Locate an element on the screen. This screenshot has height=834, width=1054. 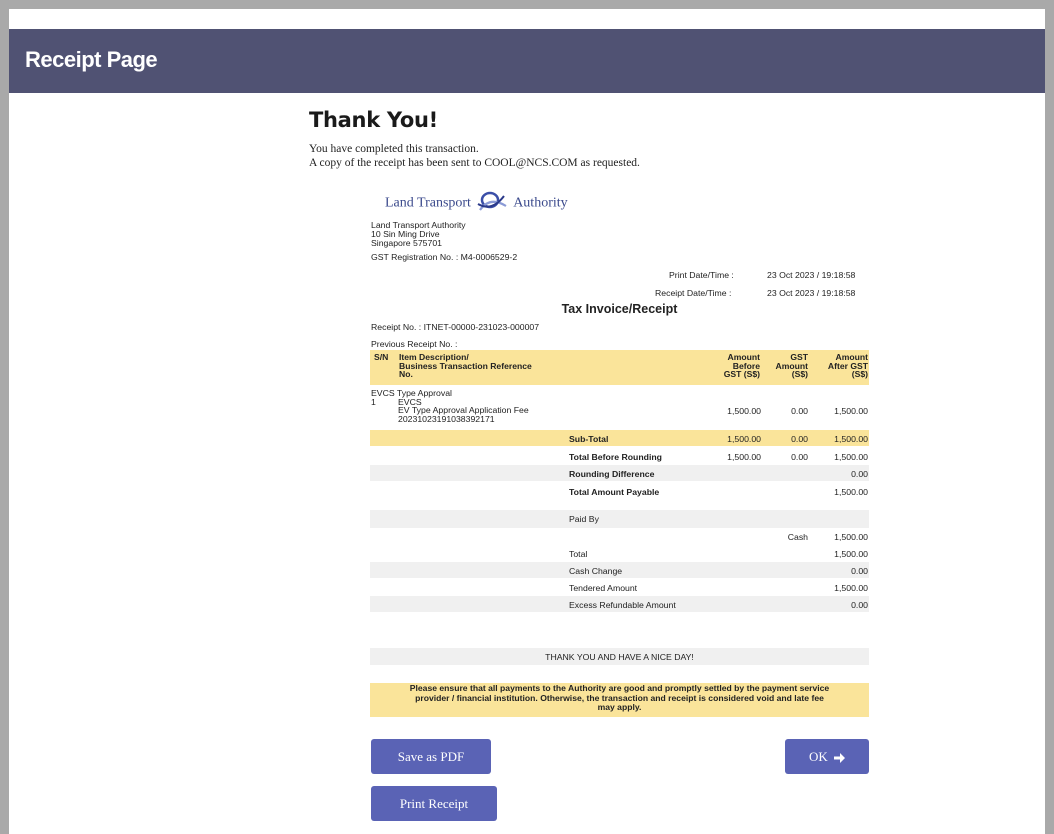
logo-text-left: Land Transport is located at coordinates (428, 203).